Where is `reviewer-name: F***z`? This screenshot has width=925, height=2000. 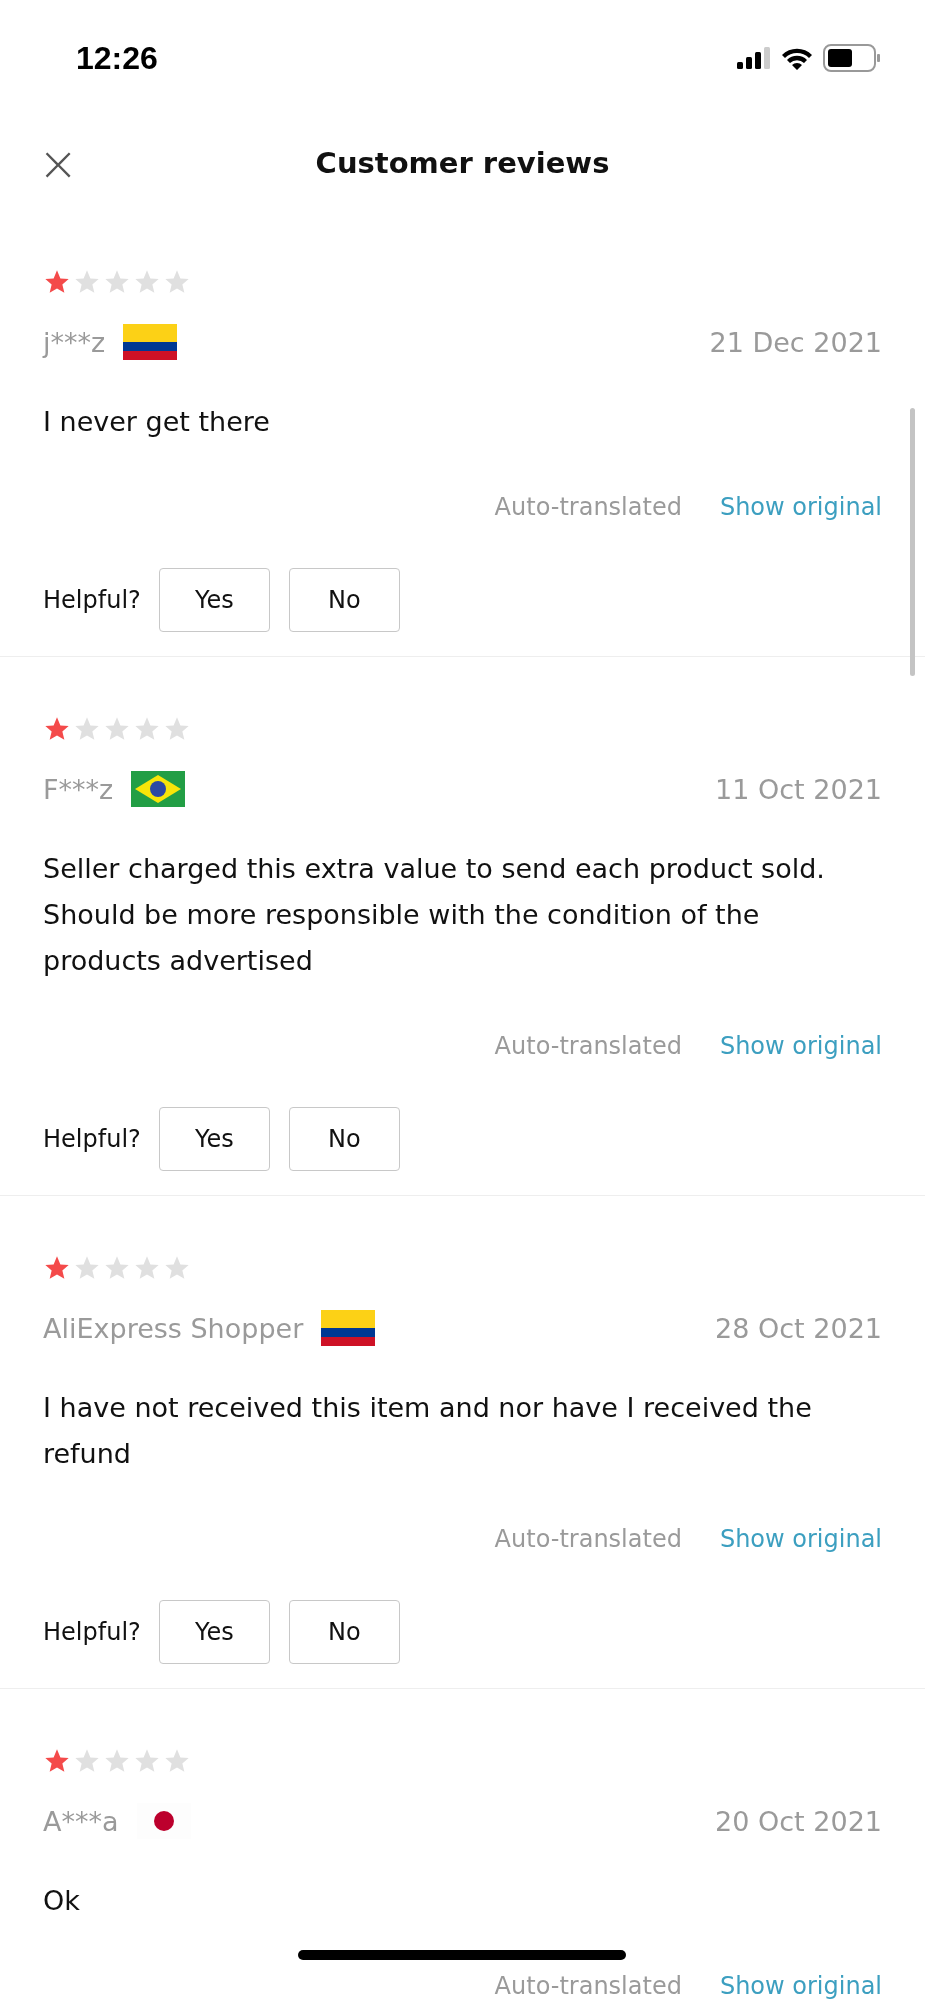 reviewer-name: F***z is located at coordinates (78, 789).